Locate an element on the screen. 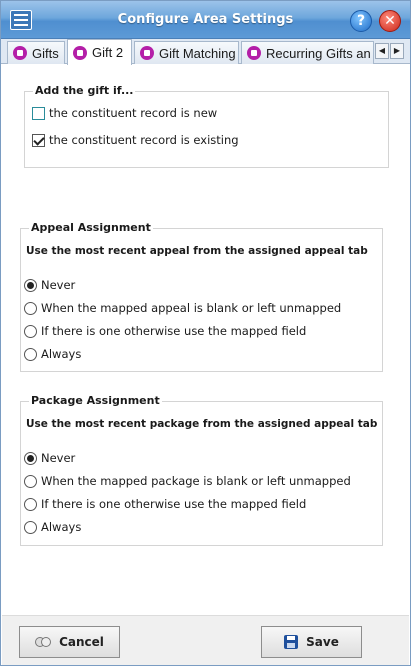 The image size is (411, 666). package-blank-radio is located at coordinates (30, 481).